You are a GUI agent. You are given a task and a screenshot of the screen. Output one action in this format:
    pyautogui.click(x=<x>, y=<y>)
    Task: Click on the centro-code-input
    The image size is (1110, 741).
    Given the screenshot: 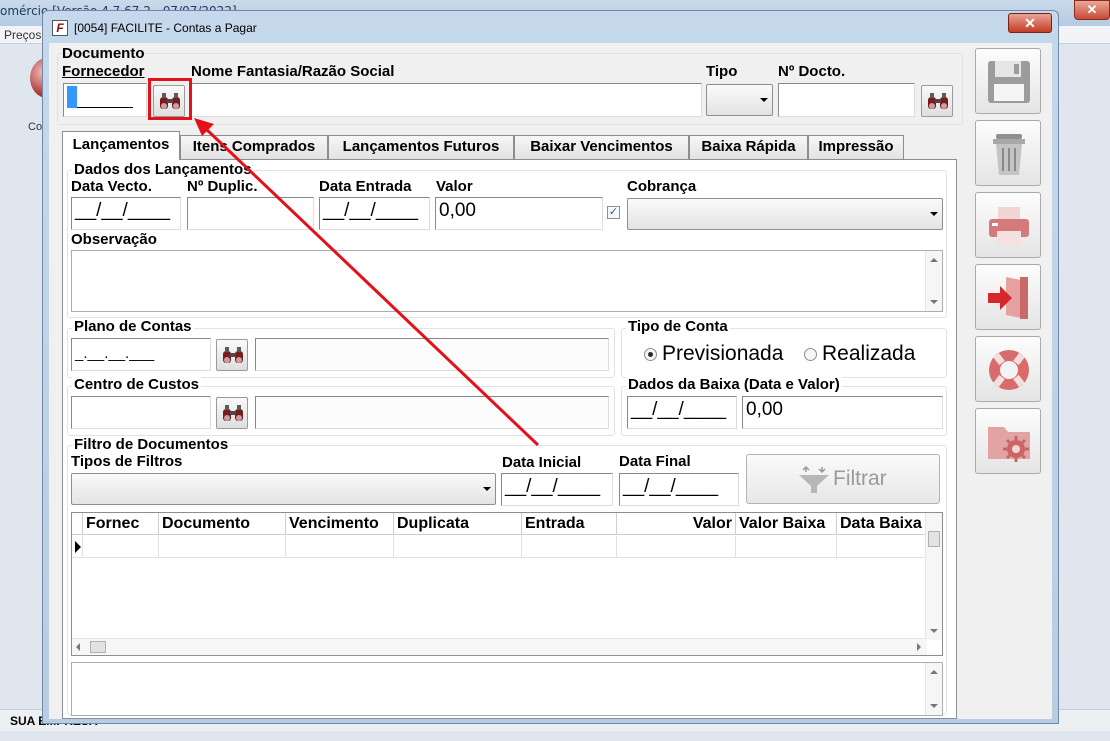 What is the action you would take?
    pyautogui.click(x=141, y=412)
    